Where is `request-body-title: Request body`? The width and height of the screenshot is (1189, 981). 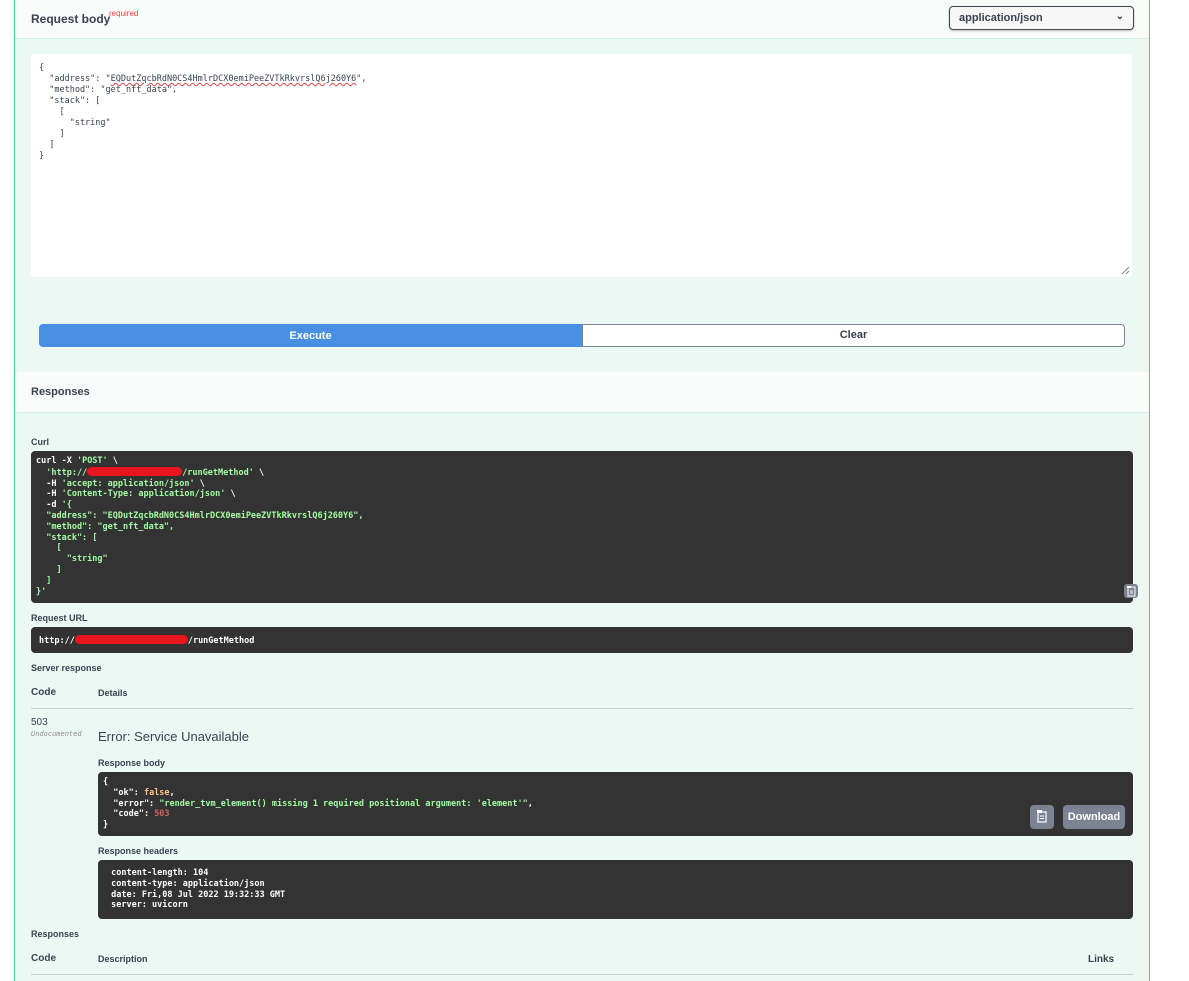
request-body-title: Request body is located at coordinates (71, 19).